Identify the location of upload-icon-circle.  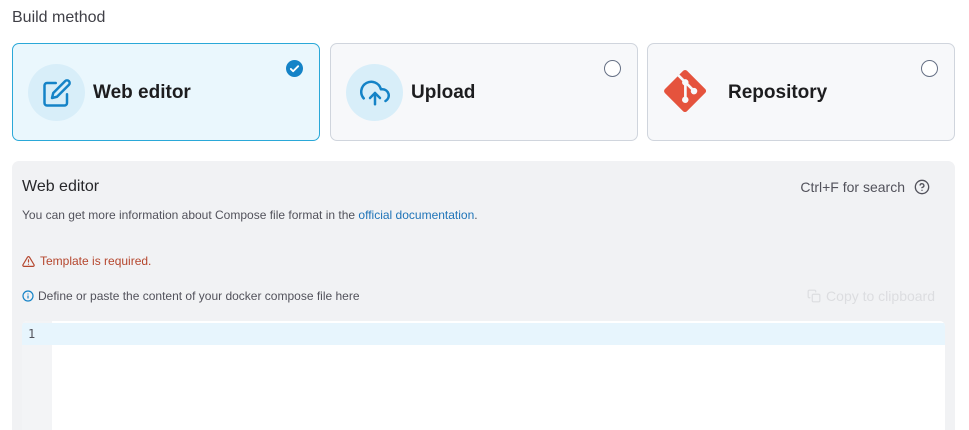
(374, 92).